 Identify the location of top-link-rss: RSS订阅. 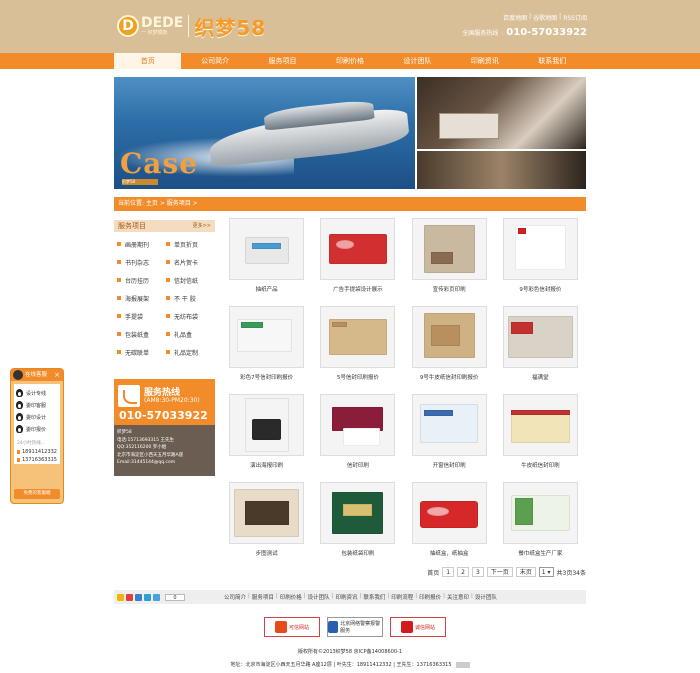
(575, 17).